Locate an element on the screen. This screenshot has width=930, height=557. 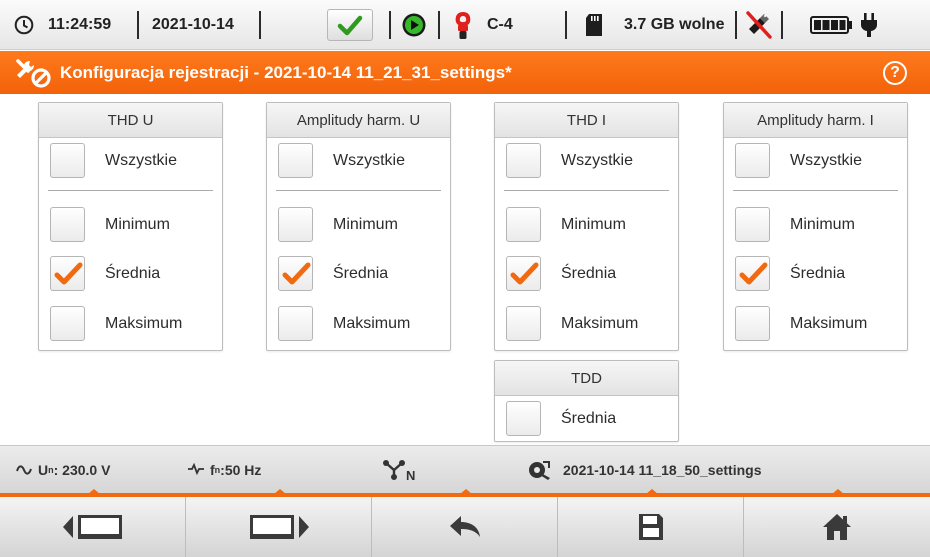
settings-file-name: 2021-10-14 11_18_50_settings is located at coordinates (662, 470).